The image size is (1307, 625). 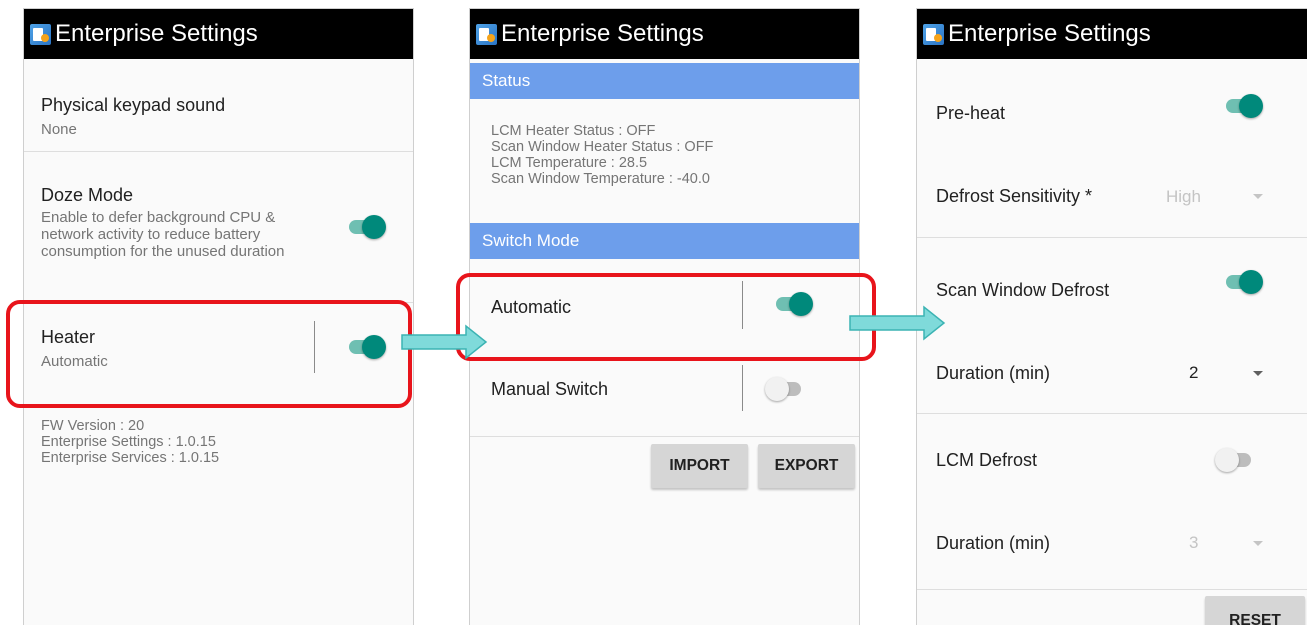 I want to click on pref-title: Defrost Sensitivity *, so click(x=1014, y=196).